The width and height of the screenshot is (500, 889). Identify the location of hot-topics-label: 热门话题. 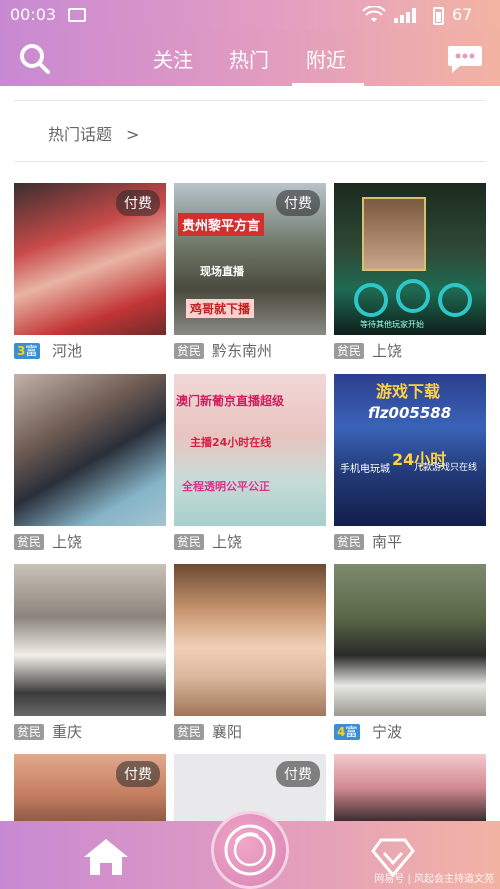
(80, 134).